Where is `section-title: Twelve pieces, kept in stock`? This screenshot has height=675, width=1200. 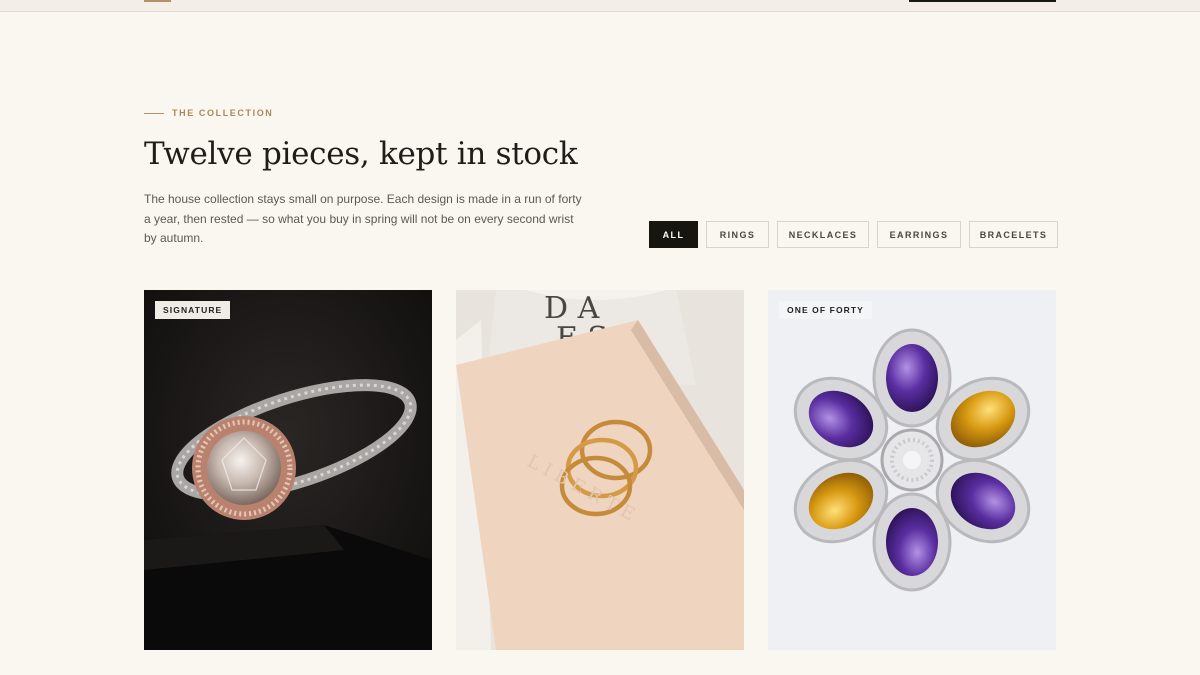 section-title: Twelve pieces, kept in stock is located at coordinates (361, 154).